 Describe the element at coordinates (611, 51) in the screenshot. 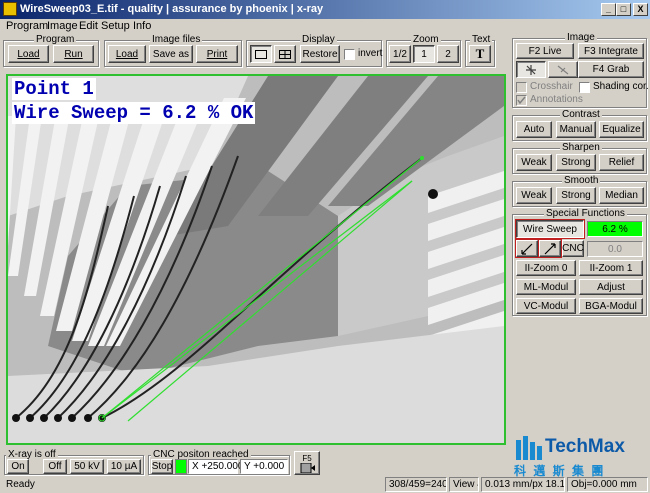

I see `integrate-button: F3 Integrate` at that location.